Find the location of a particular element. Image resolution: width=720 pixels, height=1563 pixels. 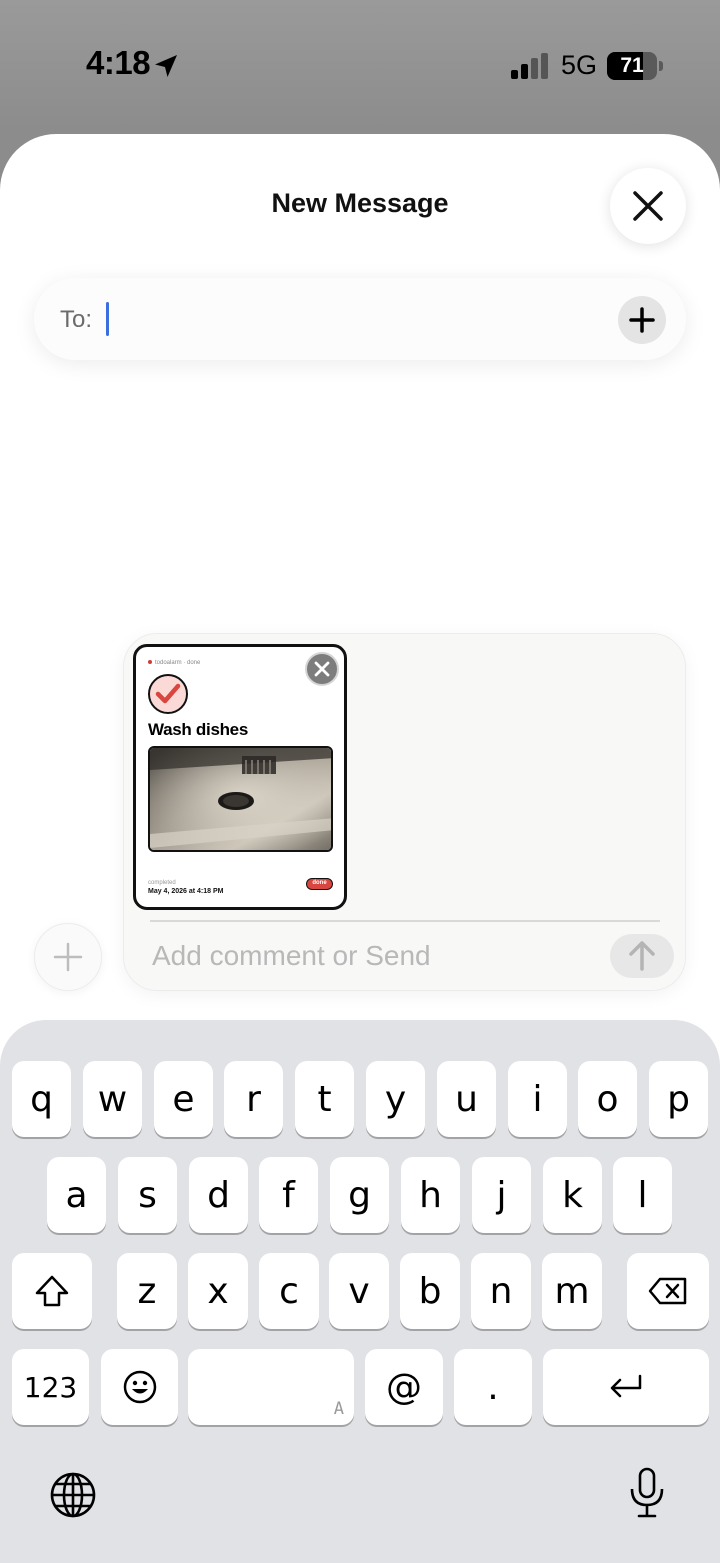

key-r: r is located at coordinates (253, 1099).